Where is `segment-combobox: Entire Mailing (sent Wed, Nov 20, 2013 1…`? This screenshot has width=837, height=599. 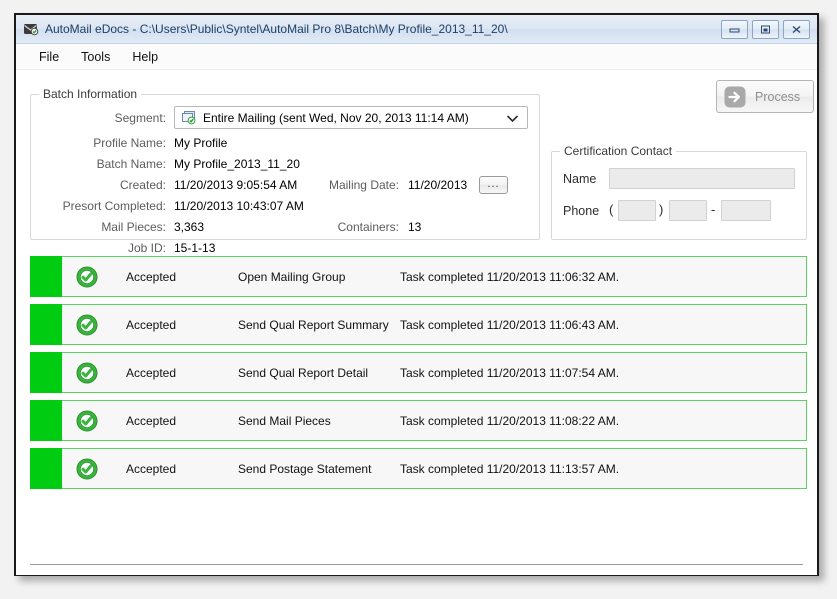 segment-combobox: Entire Mailing (sent Wed, Nov 20, 2013 1… is located at coordinates (351, 117).